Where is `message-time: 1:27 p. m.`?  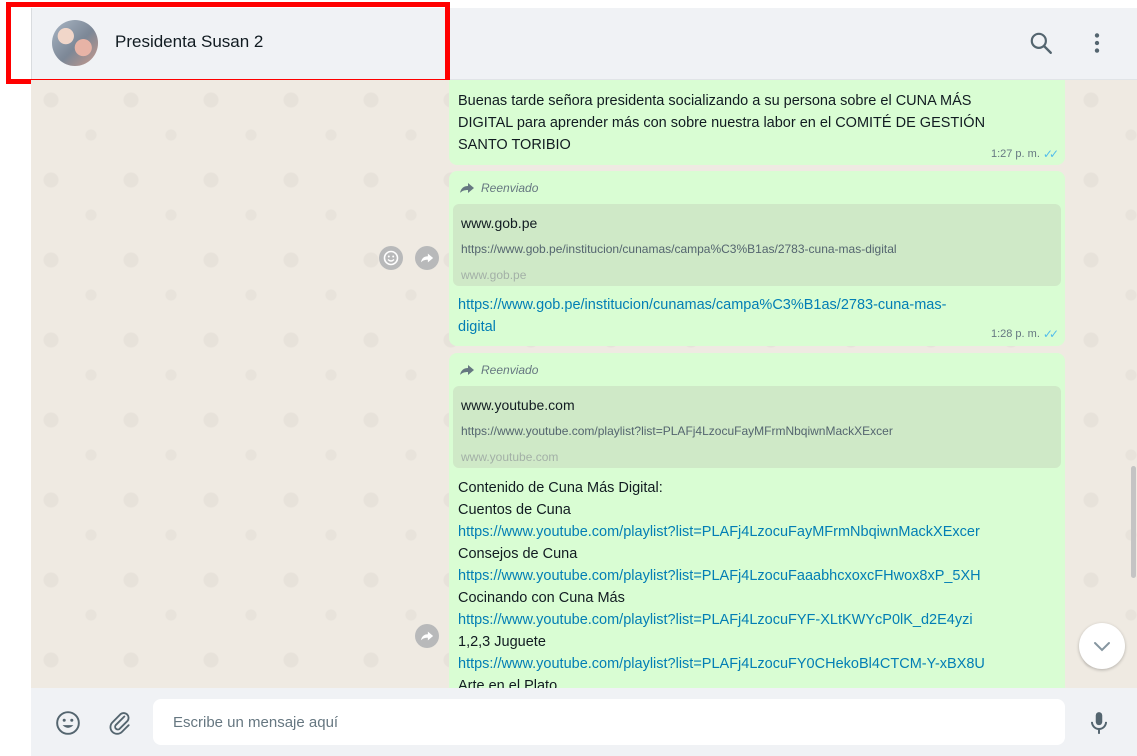 message-time: 1:27 p. m. is located at coordinates (1015, 154).